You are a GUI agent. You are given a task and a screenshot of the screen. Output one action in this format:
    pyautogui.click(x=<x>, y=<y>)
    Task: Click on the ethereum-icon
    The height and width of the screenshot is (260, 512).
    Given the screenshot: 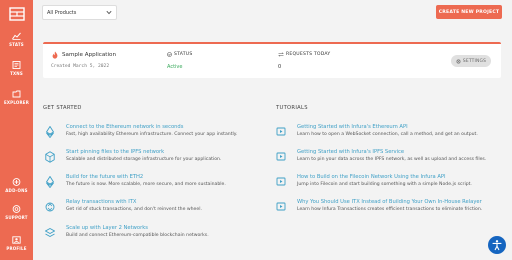 What is the action you would take?
    pyautogui.click(x=50, y=132)
    